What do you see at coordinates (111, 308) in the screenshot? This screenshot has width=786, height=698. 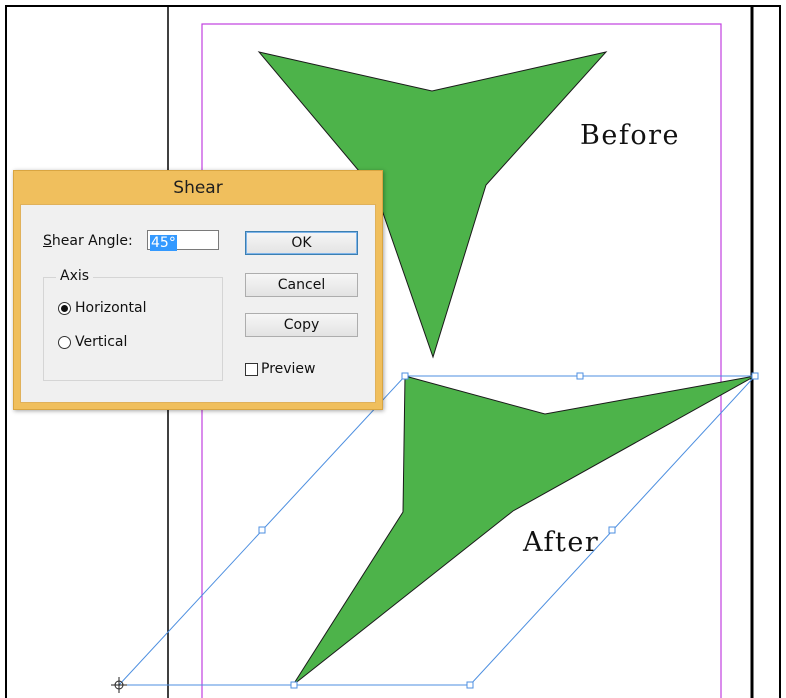 I see `radio-horizontal-label: Horizontal` at bounding box center [111, 308].